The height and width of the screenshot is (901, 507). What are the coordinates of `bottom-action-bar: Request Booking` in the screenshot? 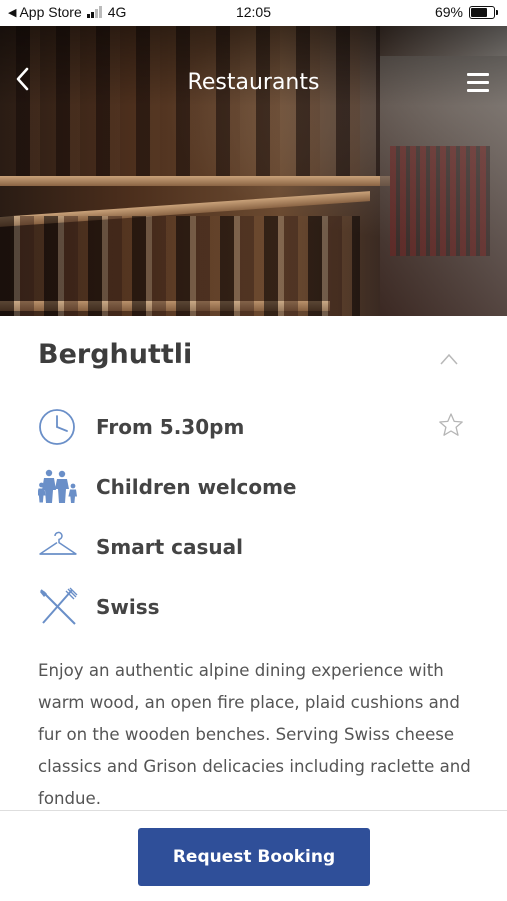 It's located at (253, 855).